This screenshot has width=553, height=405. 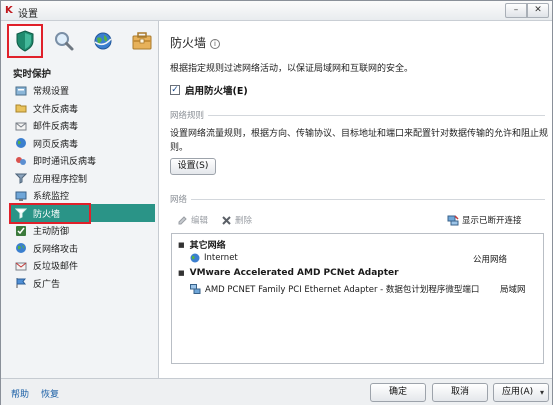 What do you see at coordinates (226, 220) in the screenshot?
I see `delete-x-icon` at bounding box center [226, 220].